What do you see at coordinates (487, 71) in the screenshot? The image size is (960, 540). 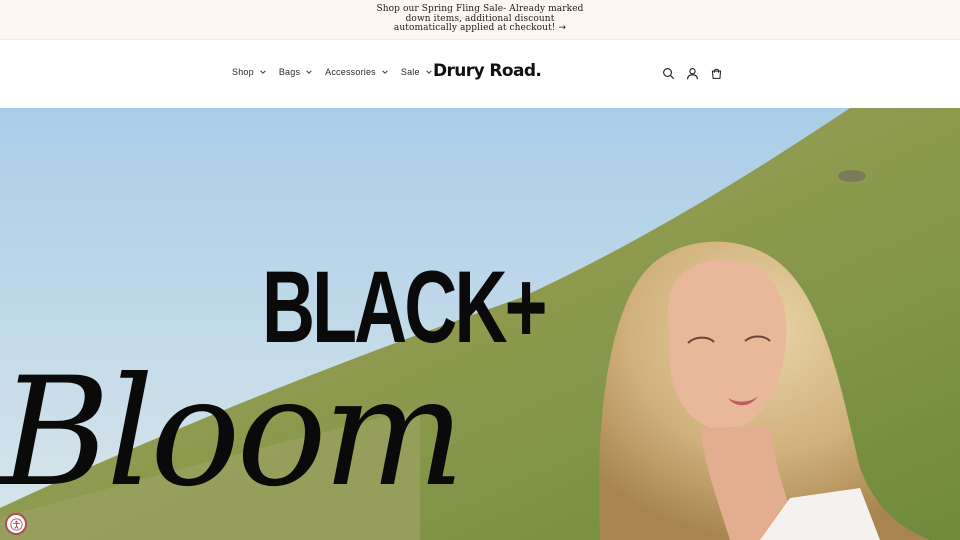 I see `site-logo: Drury Road.` at bounding box center [487, 71].